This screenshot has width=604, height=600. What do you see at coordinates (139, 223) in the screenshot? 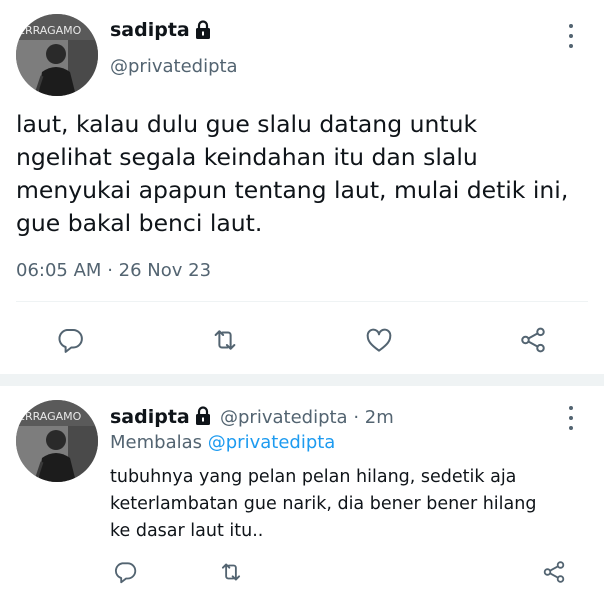
I see `tweet-text-line: gue bakal benci laut.` at bounding box center [139, 223].